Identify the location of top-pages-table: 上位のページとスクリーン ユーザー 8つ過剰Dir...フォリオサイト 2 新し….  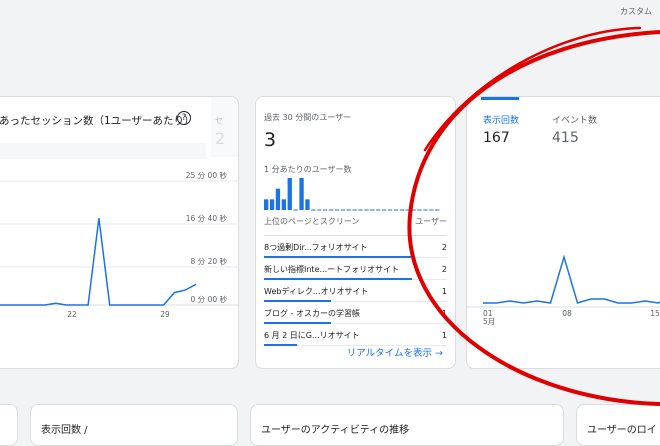
(355, 281).